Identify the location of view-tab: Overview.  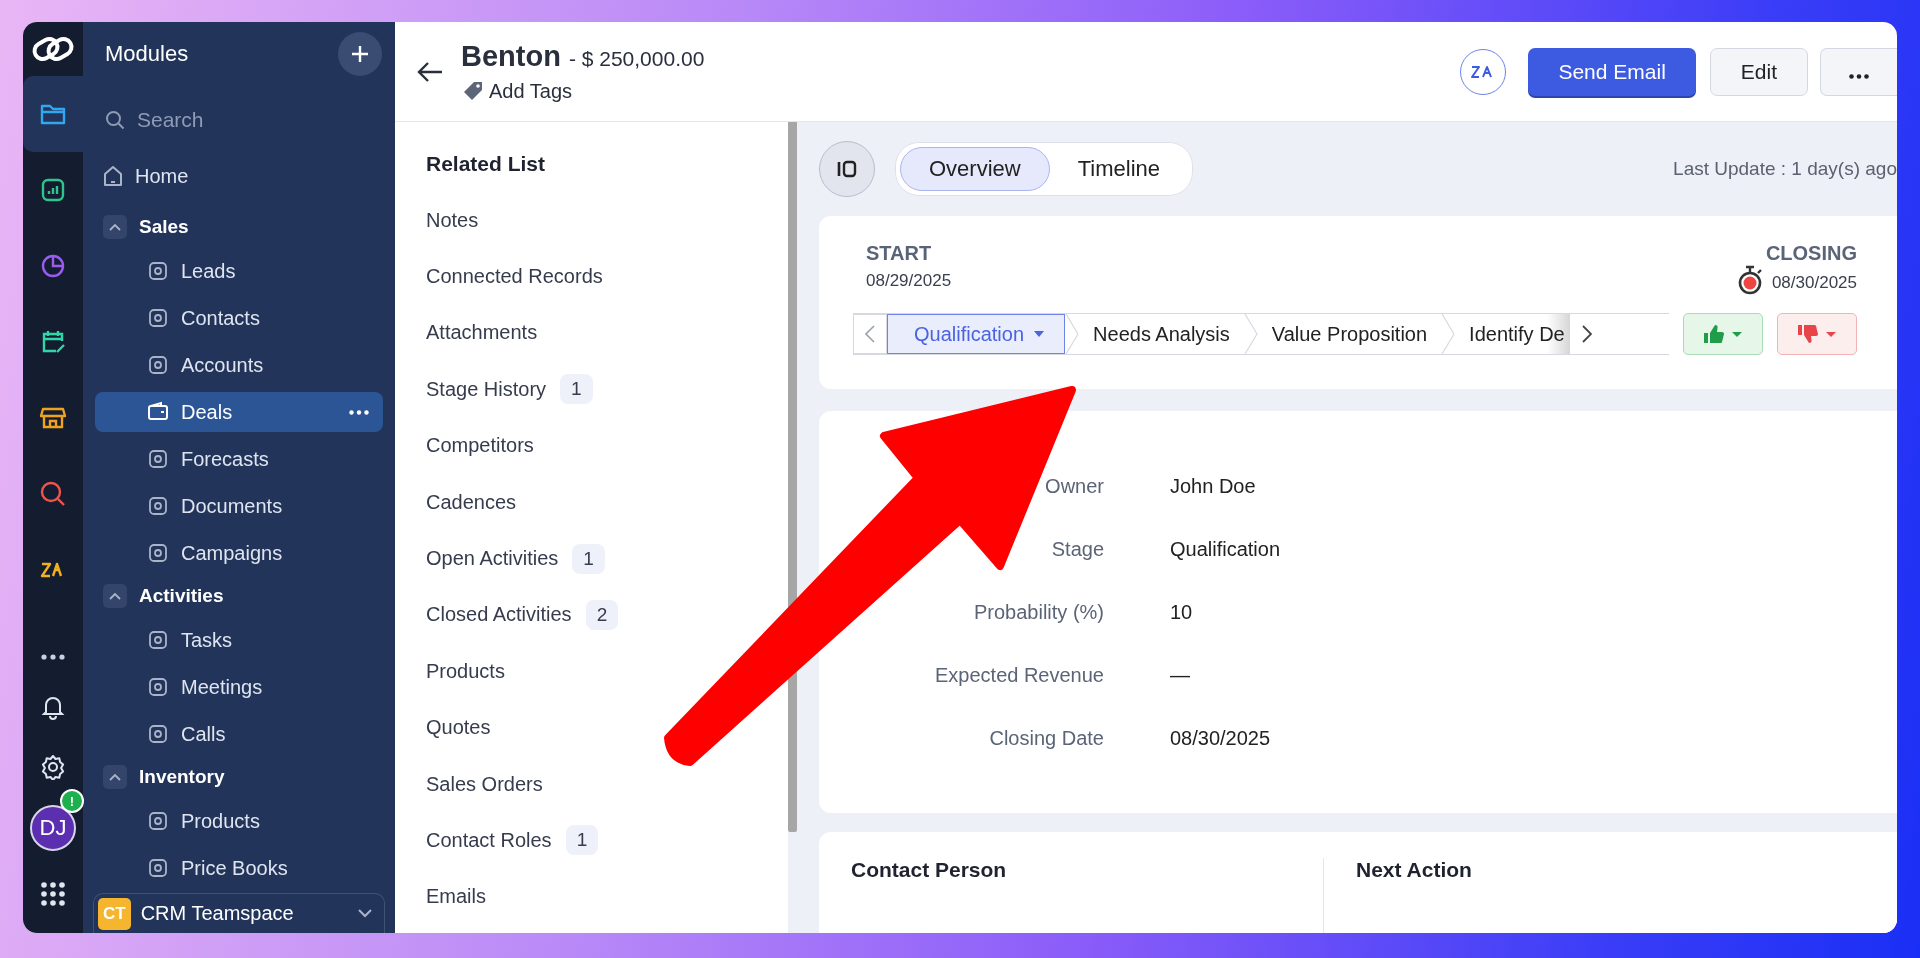
(975, 169).